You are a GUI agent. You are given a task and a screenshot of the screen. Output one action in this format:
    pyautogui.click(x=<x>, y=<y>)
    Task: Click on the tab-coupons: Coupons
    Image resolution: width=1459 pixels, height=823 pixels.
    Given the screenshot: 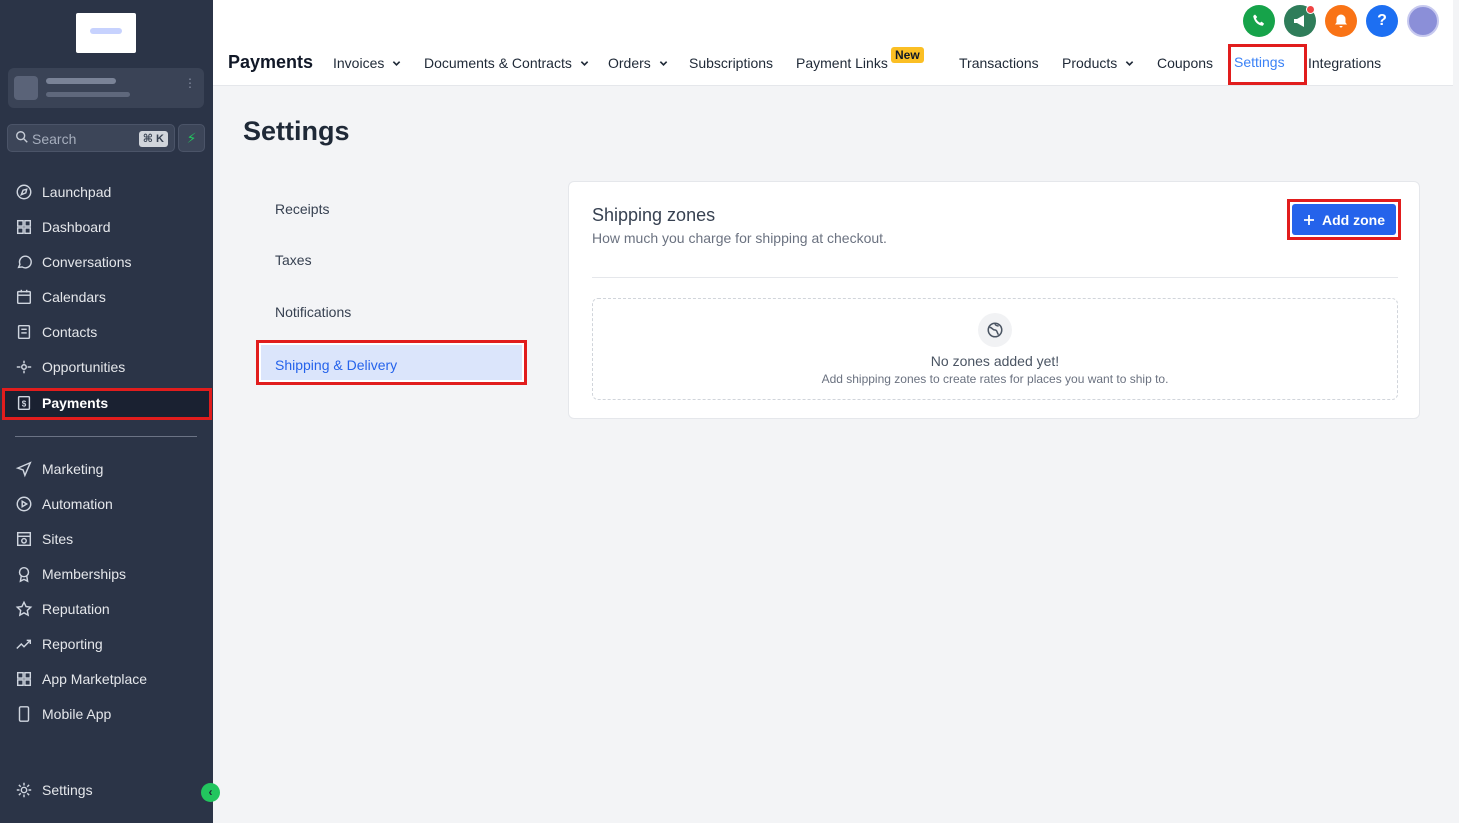 What is the action you would take?
    pyautogui.click(x=1185, y=63)
    